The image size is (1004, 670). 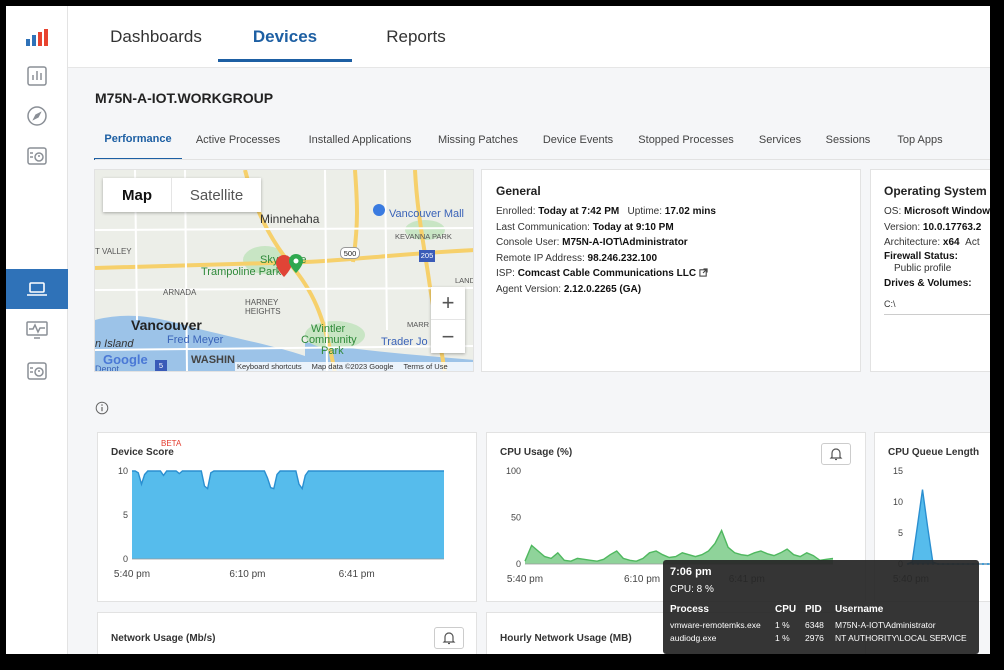 I want to click on zoom-out-button: −, so click(x=448, y=336).